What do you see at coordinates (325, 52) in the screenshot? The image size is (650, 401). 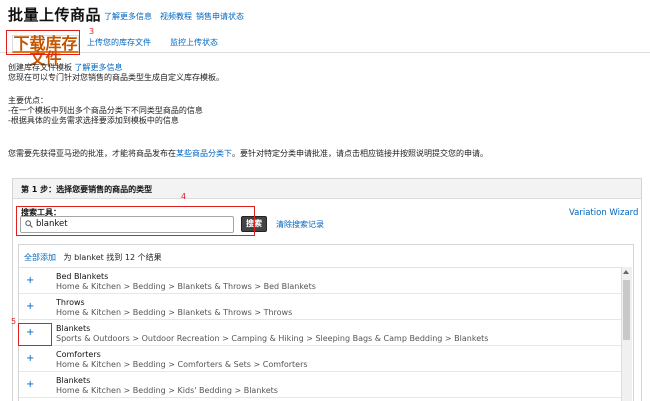 I see `tabs-divider` at bounding box center [325, 52].